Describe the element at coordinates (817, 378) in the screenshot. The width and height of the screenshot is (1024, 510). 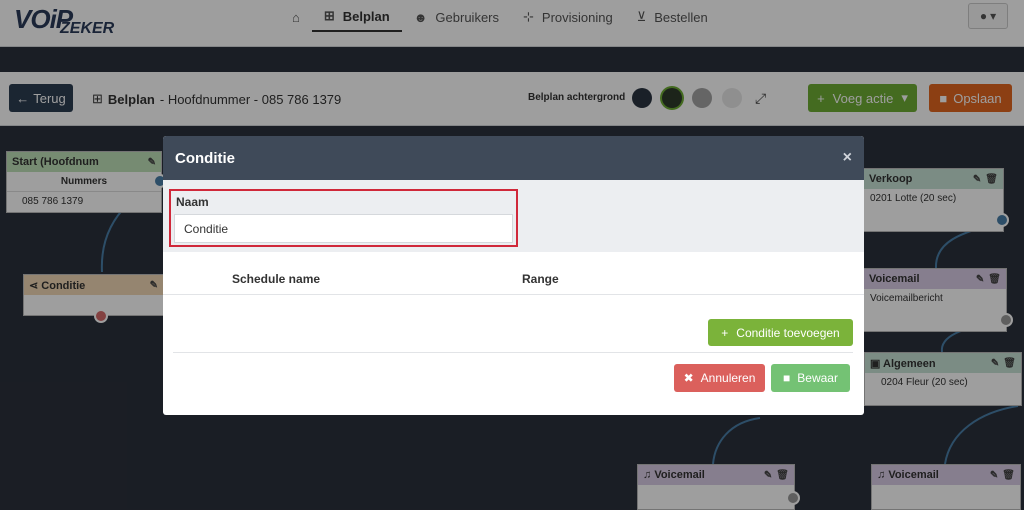
I see `keep-label: Bewaar` at that location.